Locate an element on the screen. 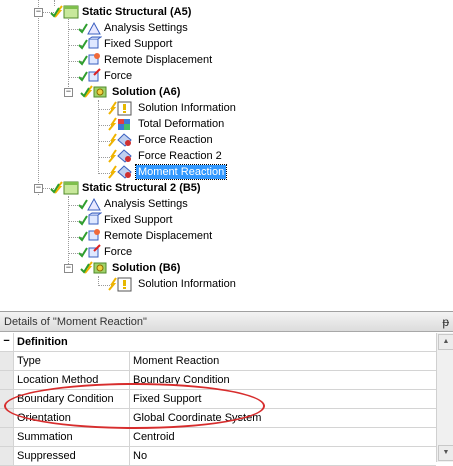  tree-node-static-structural-2-b5: Static Structural 2 (B5) is located at coordinates (126, 188).